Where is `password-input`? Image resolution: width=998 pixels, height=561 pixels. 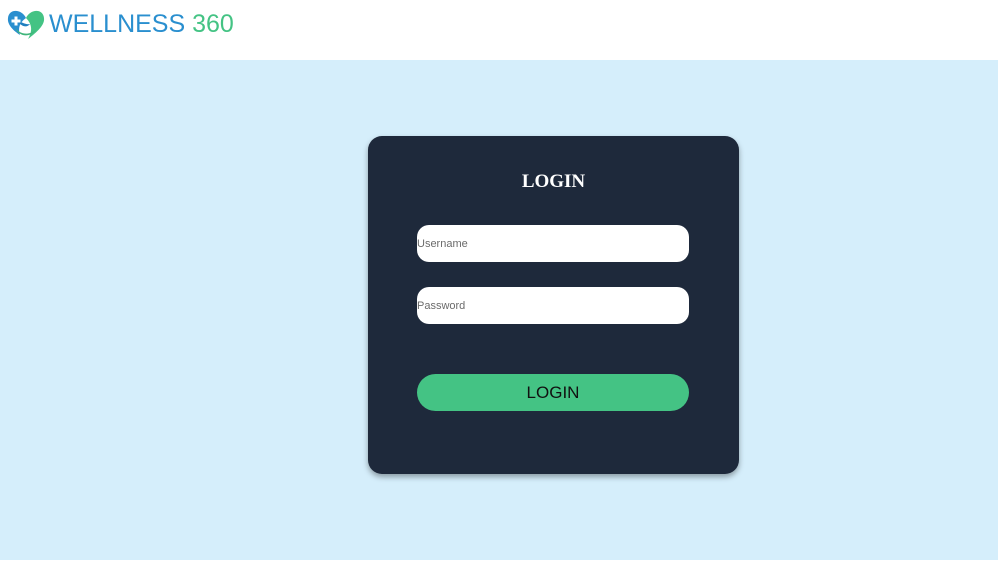 password-input is located at coordinates (553, 305).